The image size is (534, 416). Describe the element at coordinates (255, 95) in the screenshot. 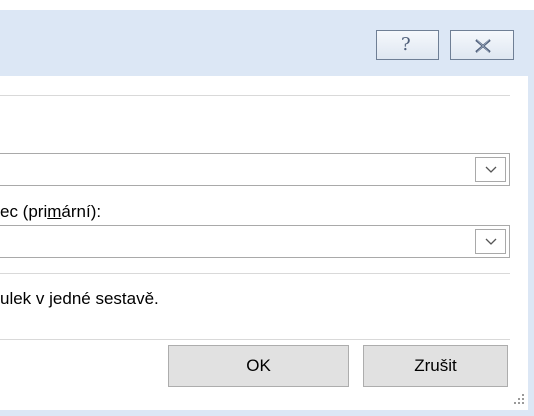

I see `separator-top` at that location.